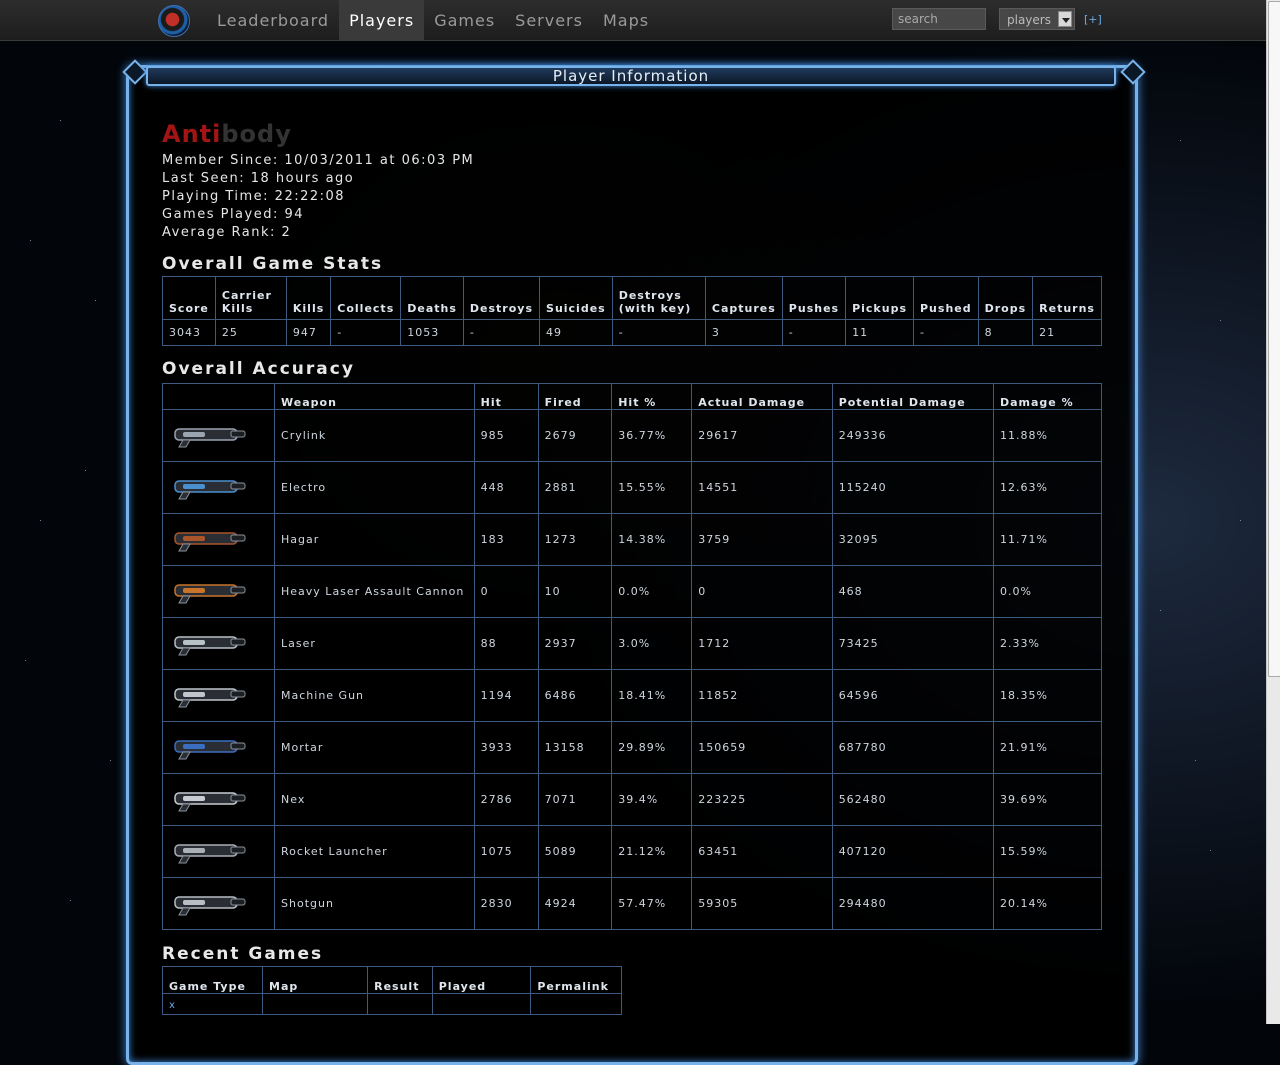 This screenshot has width=1280, height=1065. I want to click on map-cell, so click(315, 1004).